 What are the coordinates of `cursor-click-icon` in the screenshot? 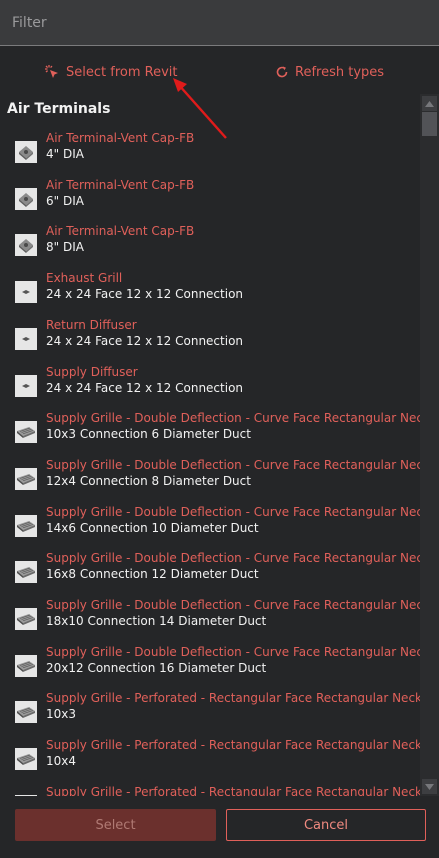 It's located at (51, 71).